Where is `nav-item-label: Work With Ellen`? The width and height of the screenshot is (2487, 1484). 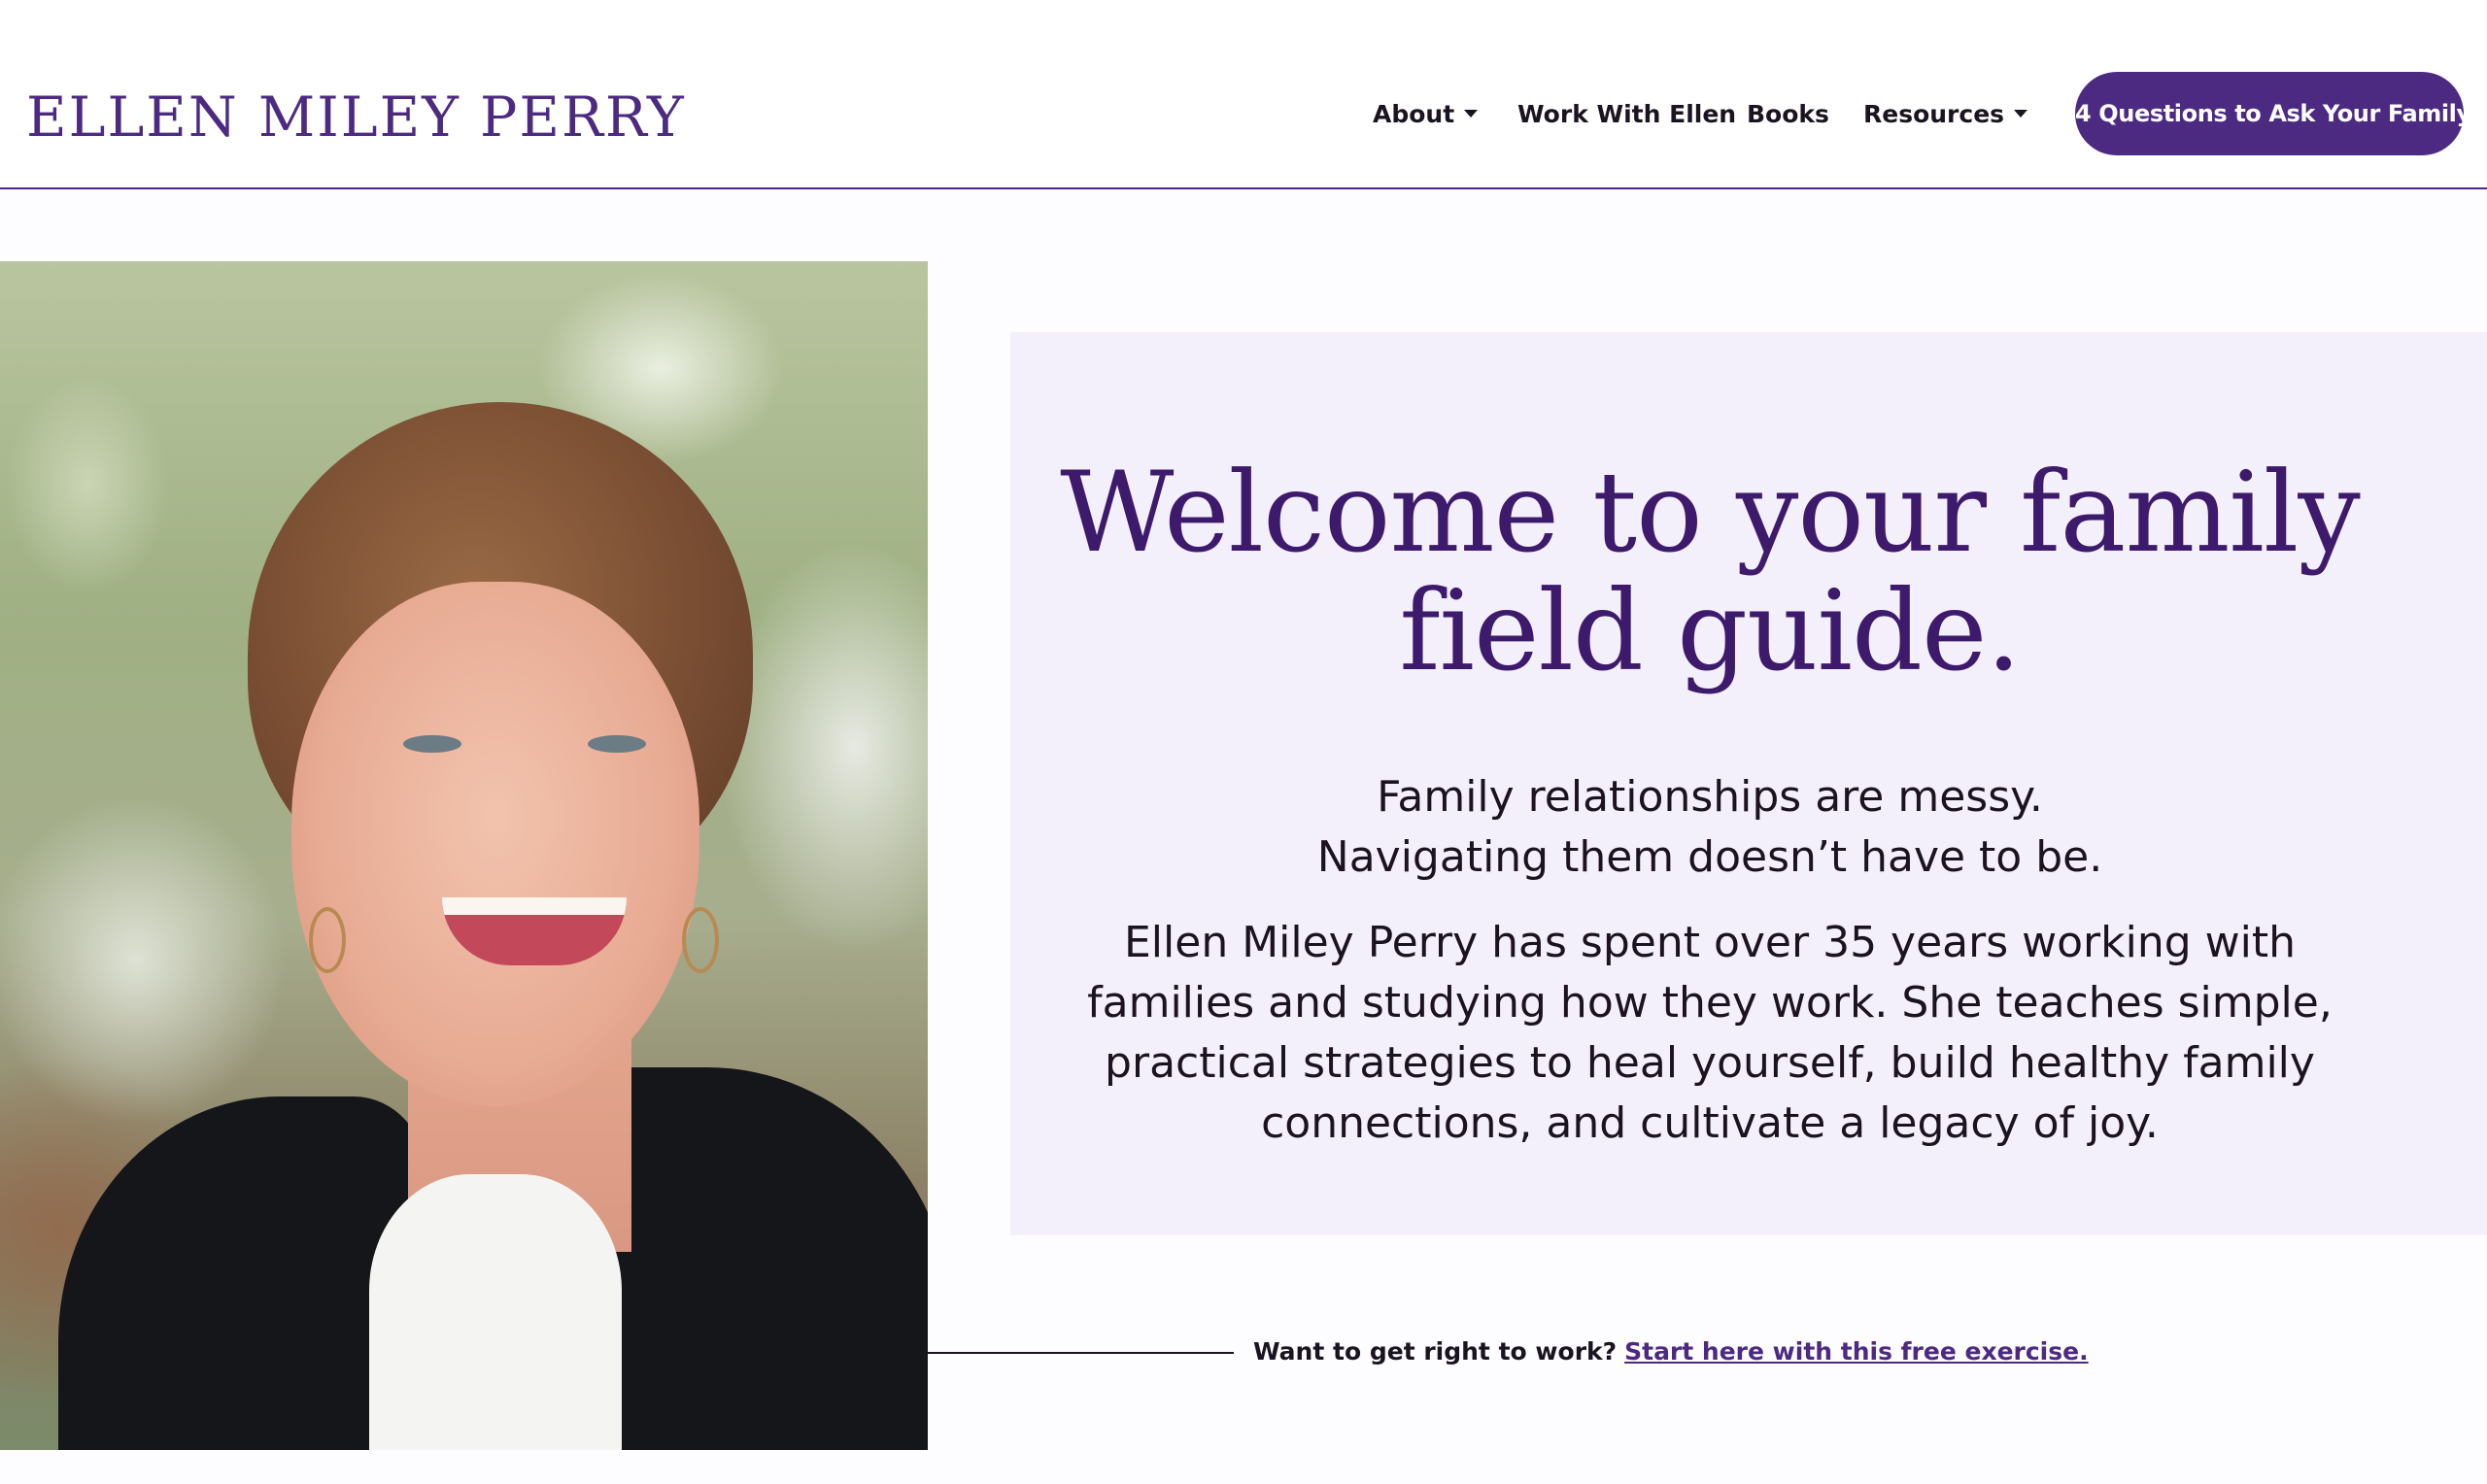
nav-item-label: Work With Ellen is located at coordinates (1627, 114).